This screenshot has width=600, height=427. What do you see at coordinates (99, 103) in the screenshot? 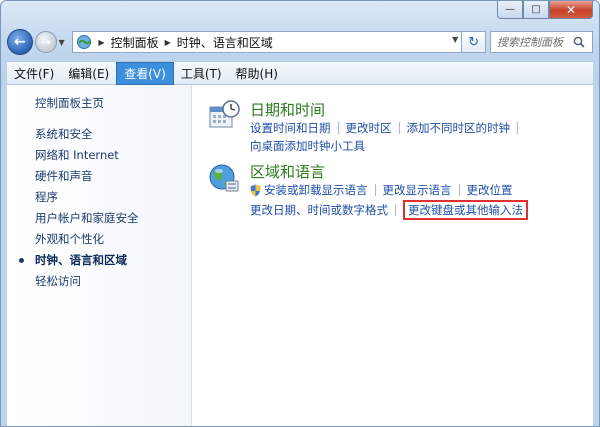
I see `sidebar-item-home: 控制面板主页` at bounding box center [99, 103].